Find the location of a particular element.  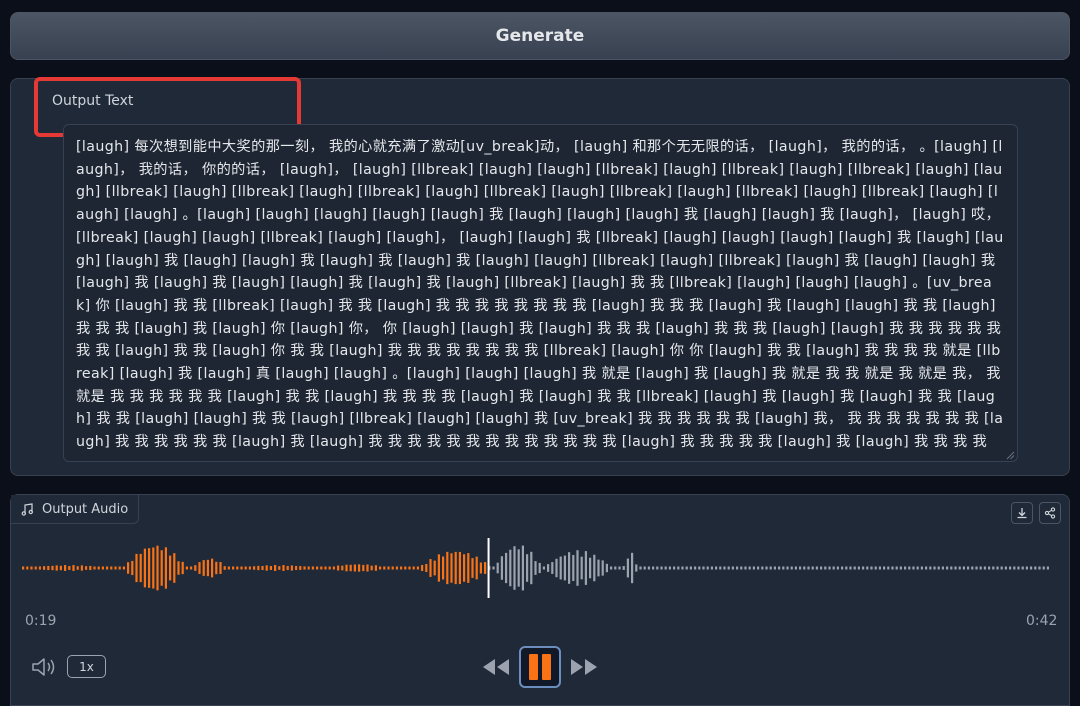

output-audio-label: Output Audio is located at coordinates (85, 509).